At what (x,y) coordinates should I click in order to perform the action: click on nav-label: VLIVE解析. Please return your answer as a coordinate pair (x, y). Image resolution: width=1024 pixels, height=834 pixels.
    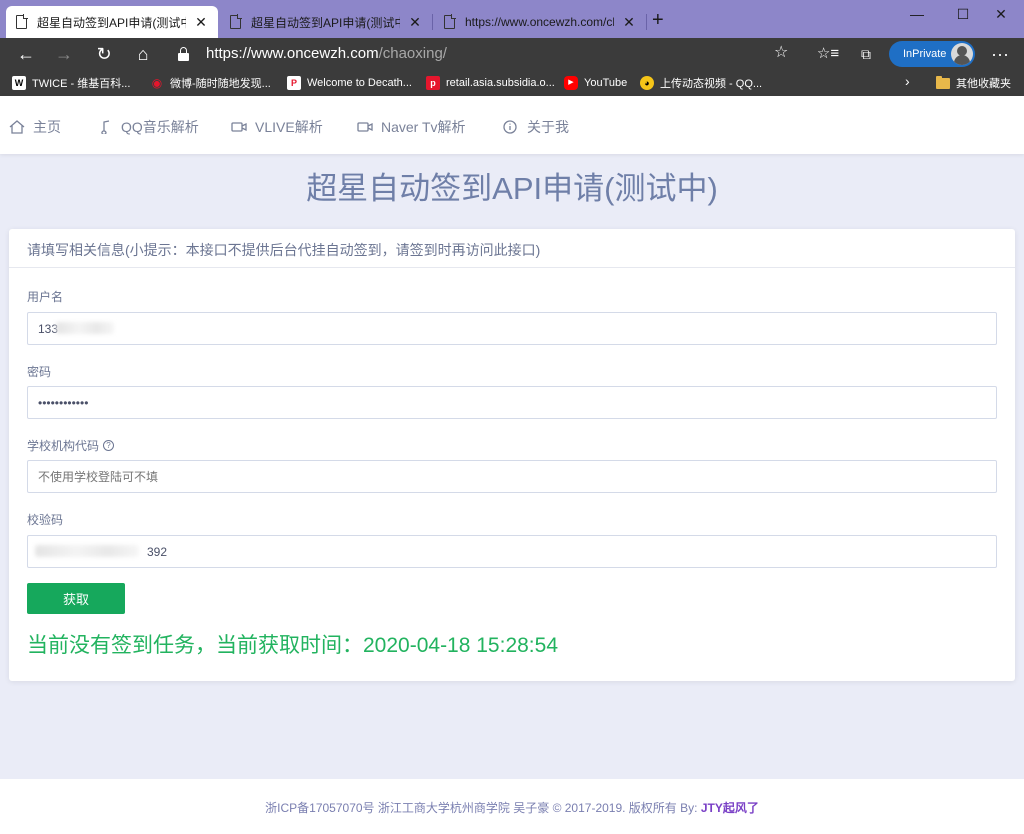
    Looking at the image, I should click on (289, 127).